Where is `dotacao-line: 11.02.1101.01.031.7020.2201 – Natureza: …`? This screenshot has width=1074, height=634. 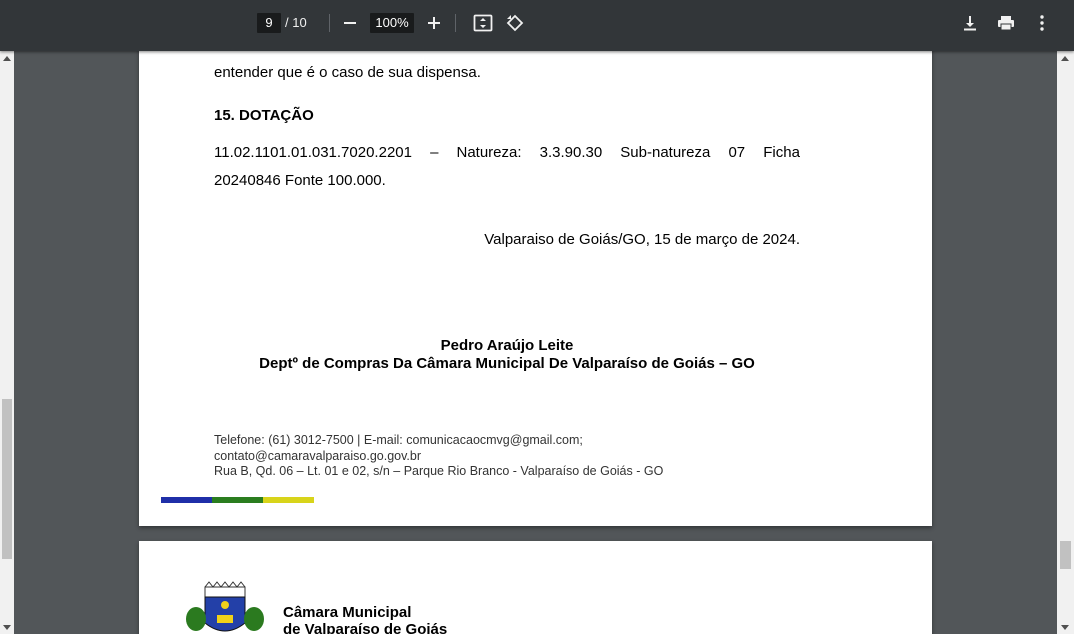
dotacao-line: 11.02.1101.01.031.7020.2201 – Natureza: … is located at coordinates (507, 152).